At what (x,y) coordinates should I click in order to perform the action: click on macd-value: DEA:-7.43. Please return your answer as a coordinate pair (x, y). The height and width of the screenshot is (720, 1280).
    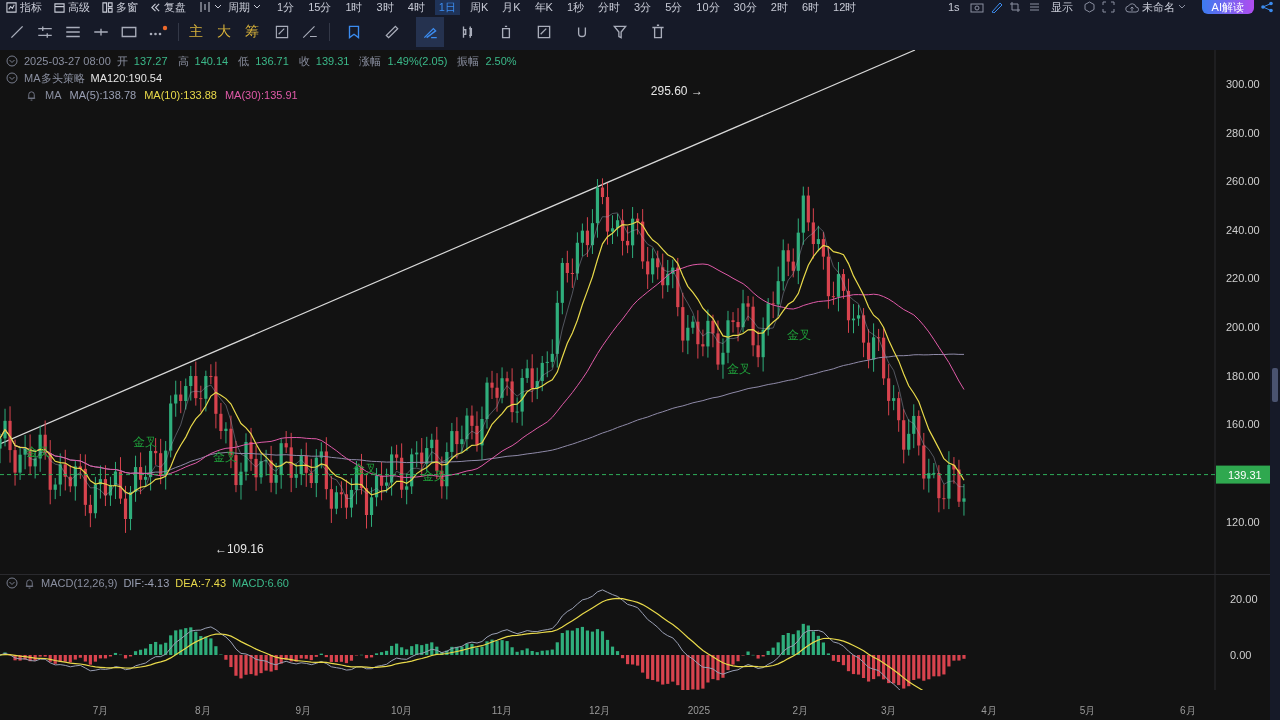
    Looking at the image, I should click on (201, 583).